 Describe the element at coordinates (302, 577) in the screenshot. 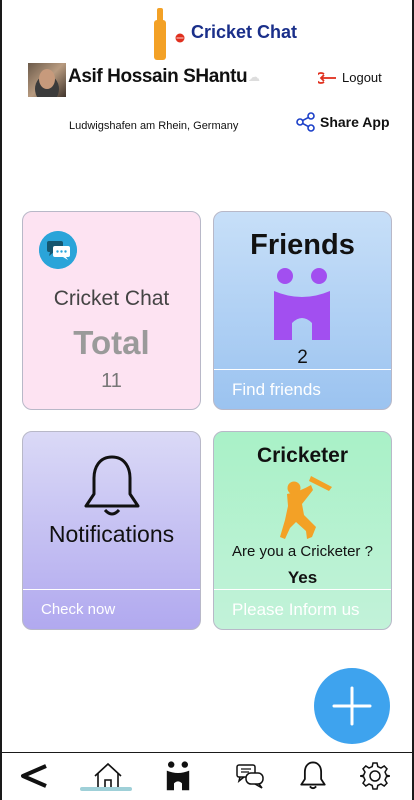

I see `cricketer-answer: Yes` at that location.